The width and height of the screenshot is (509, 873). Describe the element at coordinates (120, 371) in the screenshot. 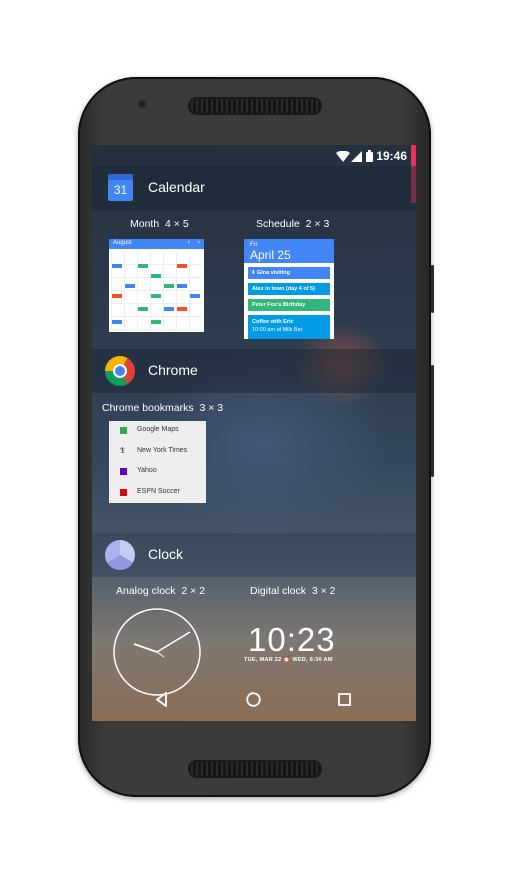

I see `chrome-icon` at that location.